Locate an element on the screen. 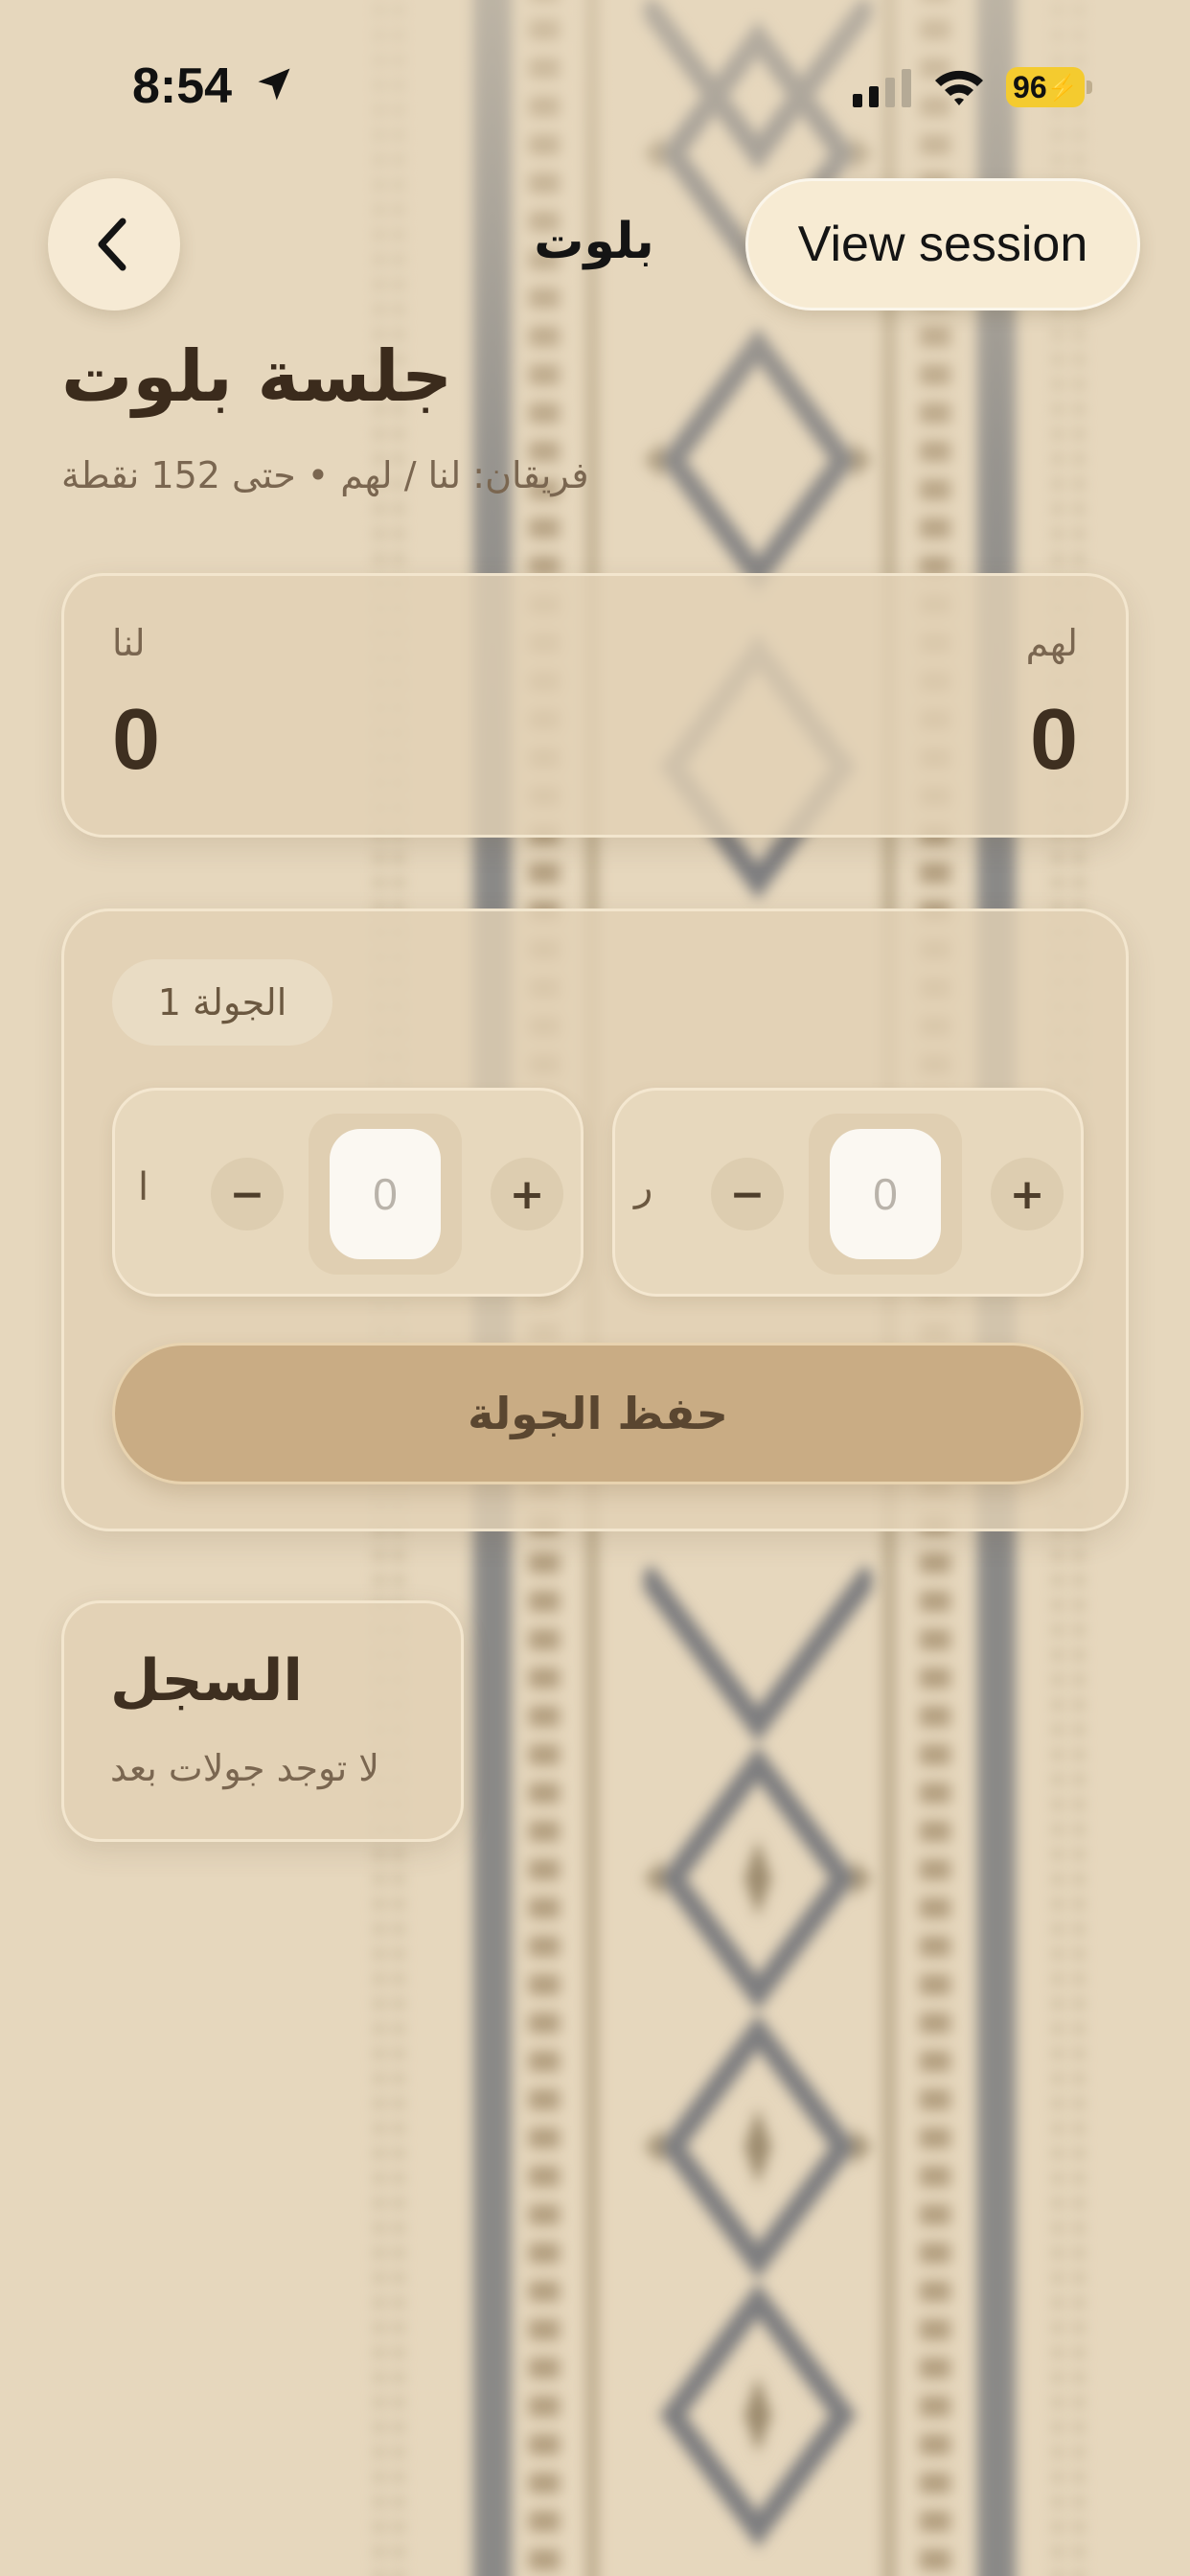 The image size is (1190, 2576). battery-icon: 96 ⚡ is located at coordinates (1045, 87).